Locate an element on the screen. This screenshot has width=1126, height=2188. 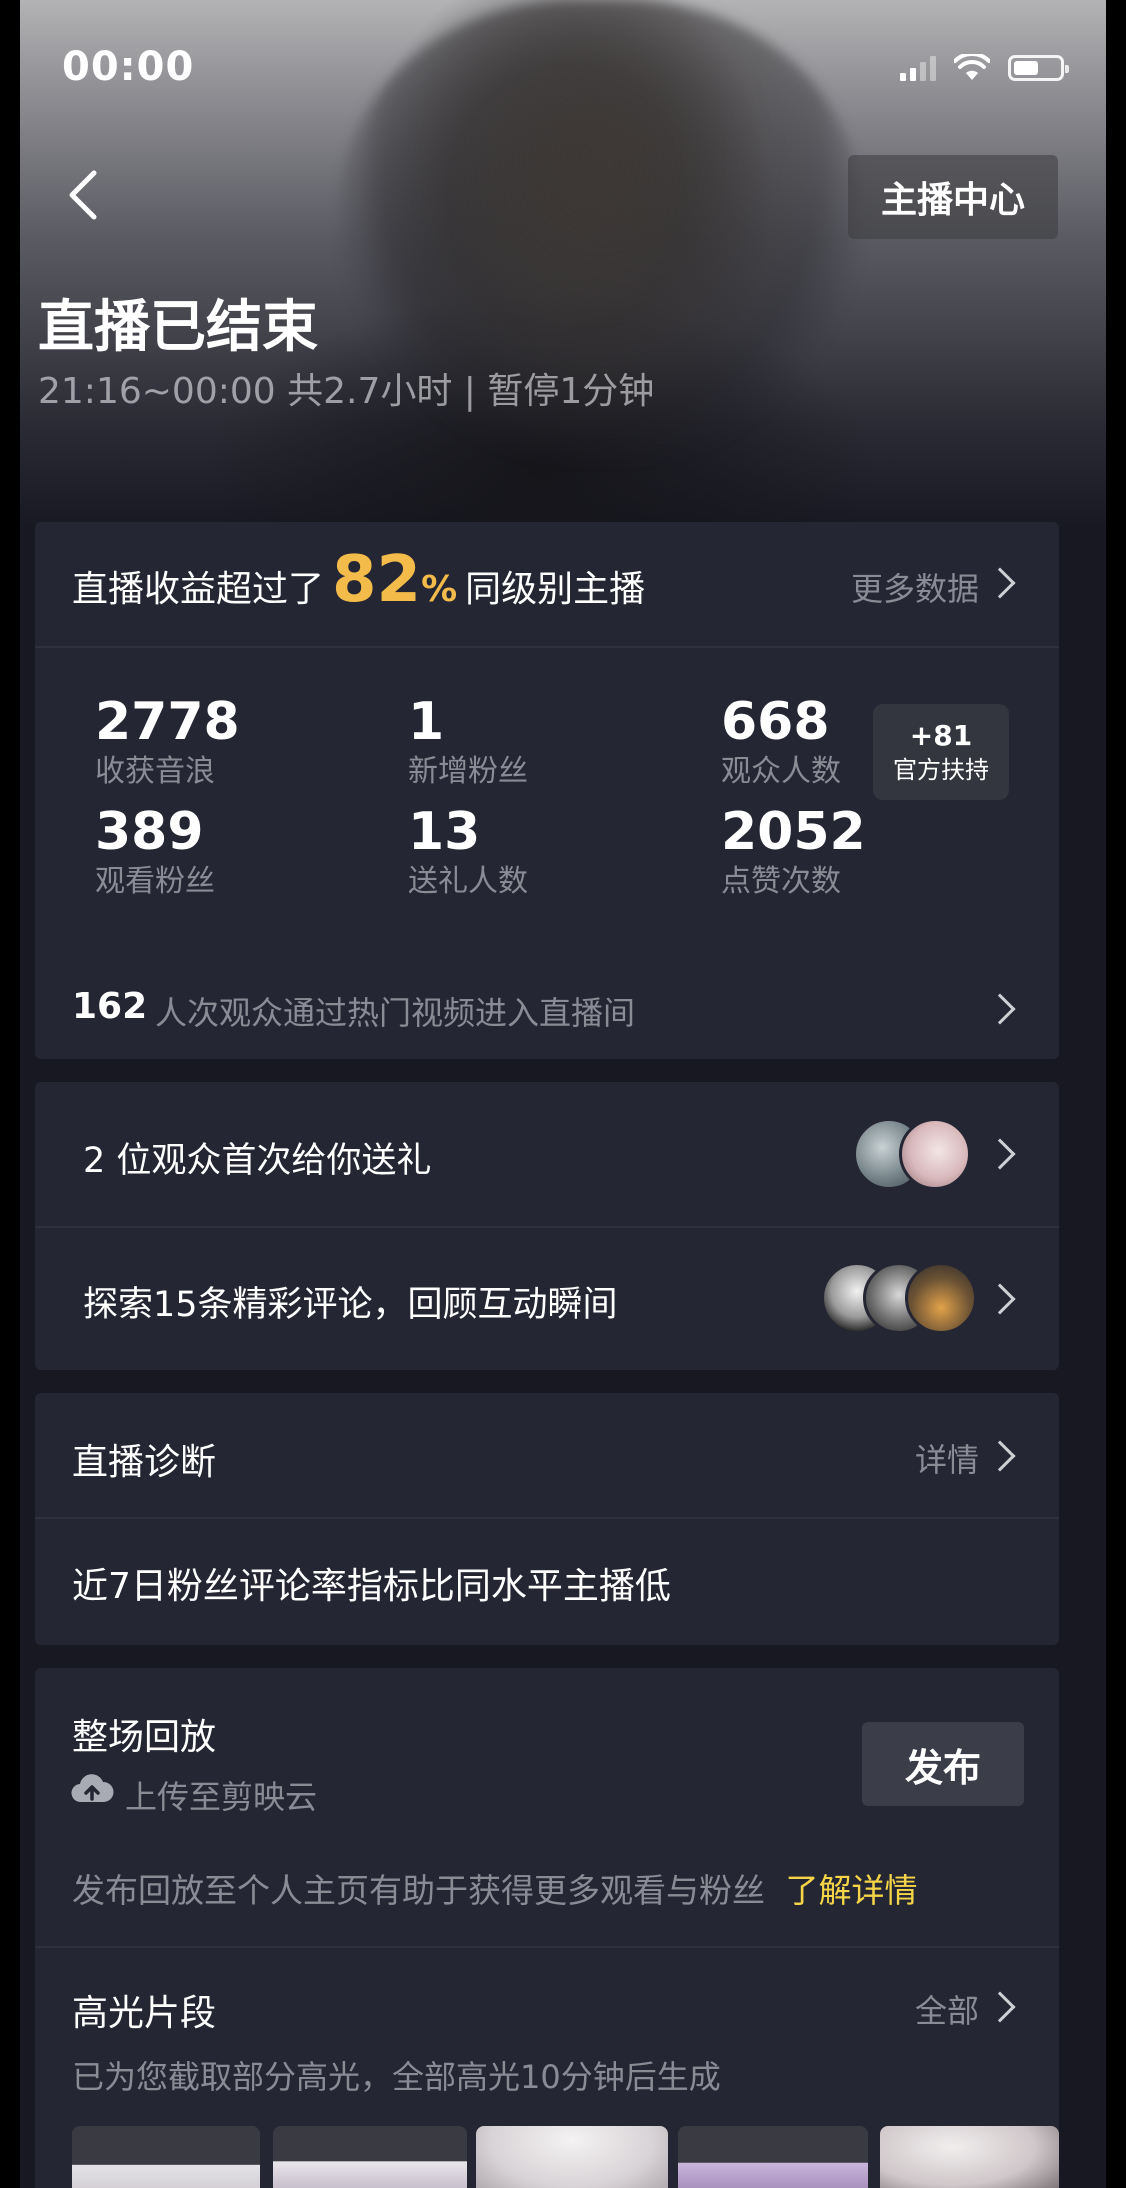
comments-text: 探索15条精彩评论，回顾互动瞬间 is located at coordinates (350, 1305).